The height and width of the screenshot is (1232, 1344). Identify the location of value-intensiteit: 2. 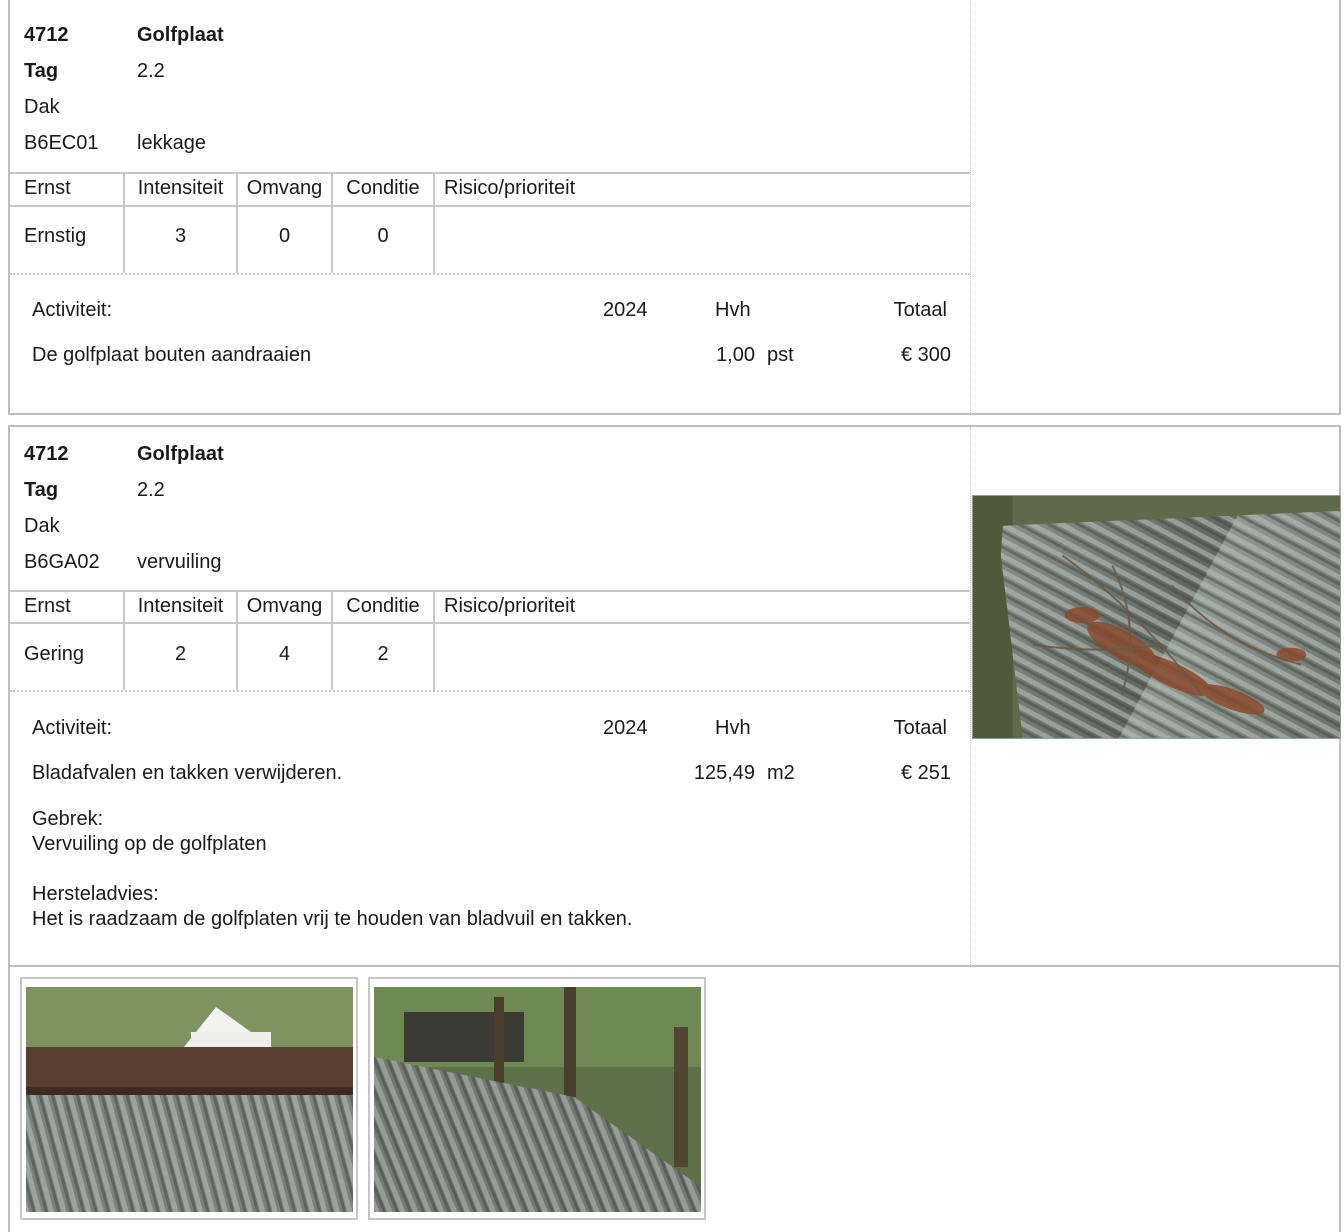
(180, 654).